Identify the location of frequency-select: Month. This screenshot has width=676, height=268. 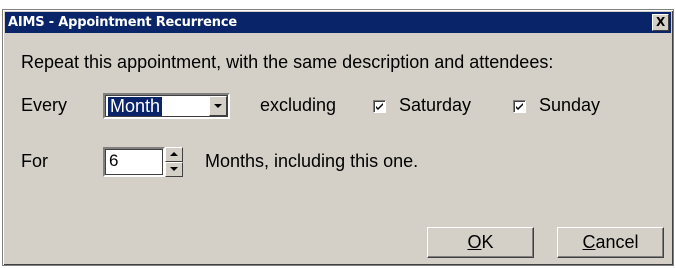
(166, 106).